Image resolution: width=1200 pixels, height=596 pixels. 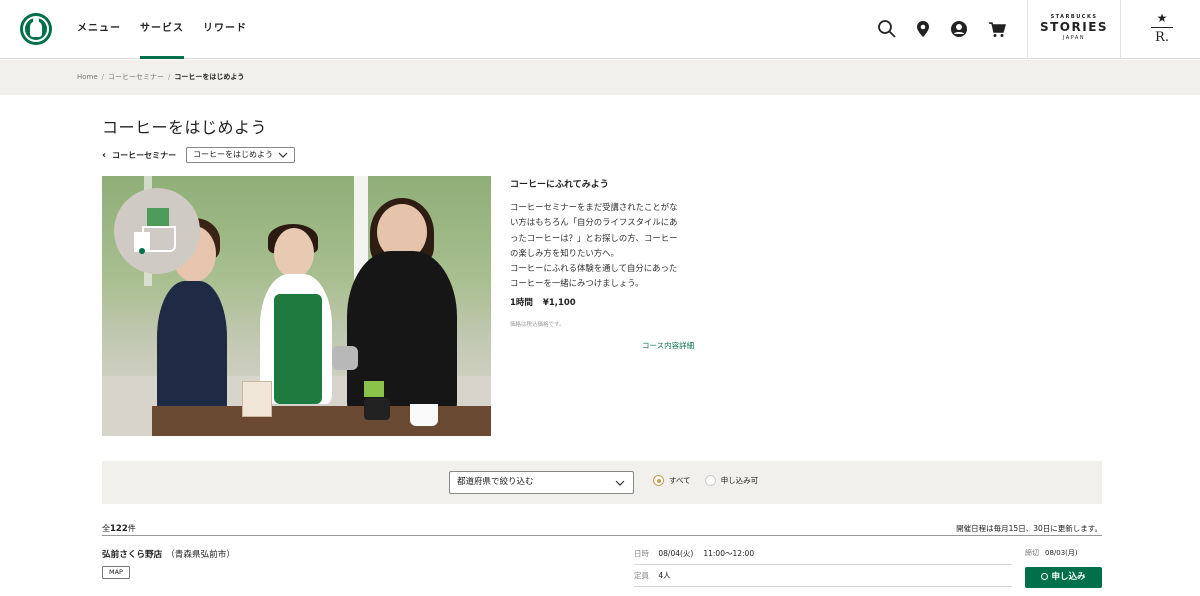 What do you see at coordinates (559, 303) in the screenshot?
I see `course-price: ¥1,100` at bounding box center [559, 303].